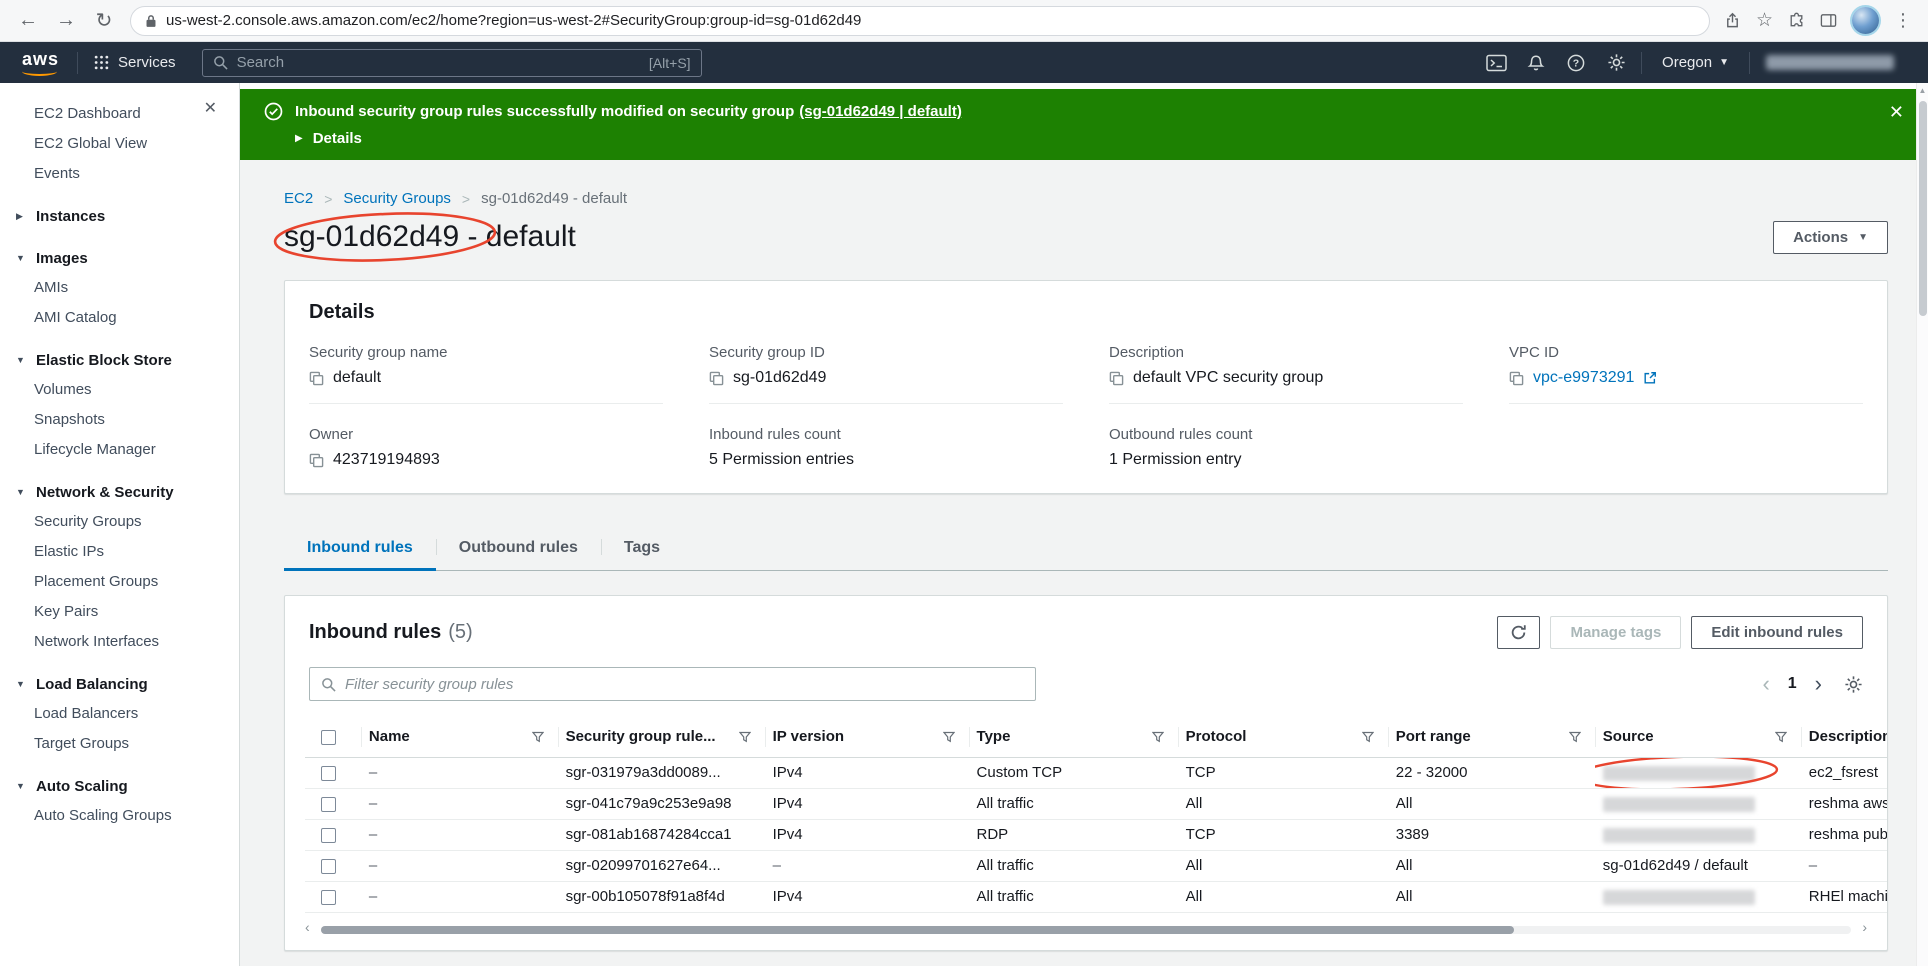 The image size is (1928, 966). What do you see at coordinates (1073, 737) in the screenshot?
I see `column-header-type: Type` at bounding box center [1073, 737].